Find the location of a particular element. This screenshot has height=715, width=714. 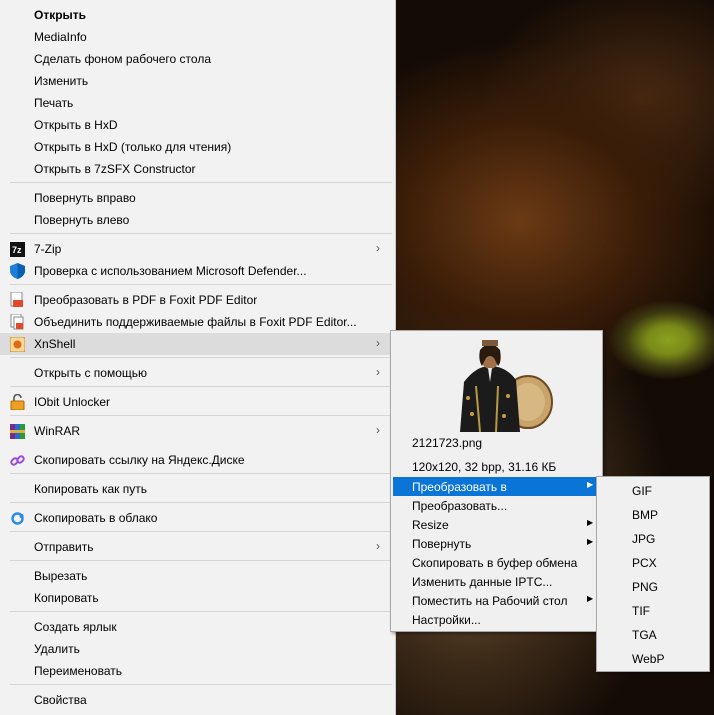

submenu-item-resize: Resize ▶ is located at coordinates (494, 524).